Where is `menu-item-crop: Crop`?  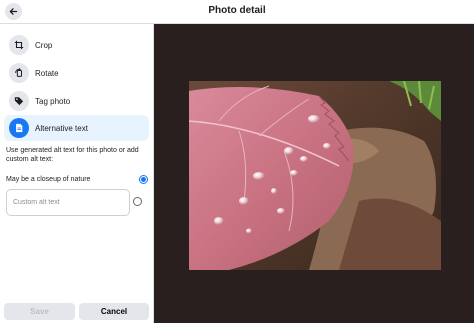
menu-item-crop: Crop is located at coordinates (76, 45).